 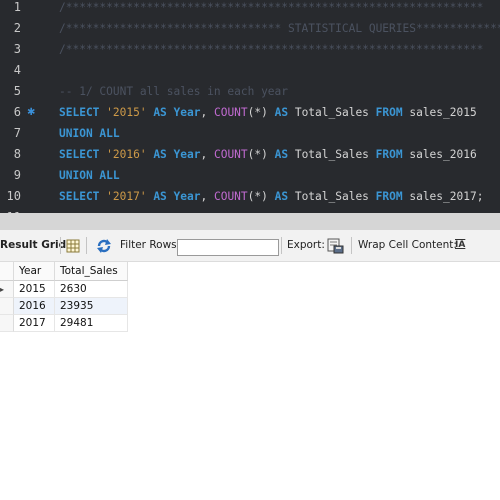 What do you see at coordinates (91, 323) in the screenshot?
I see `cell-total-sales: 29481` at bounding box center [91, 323].